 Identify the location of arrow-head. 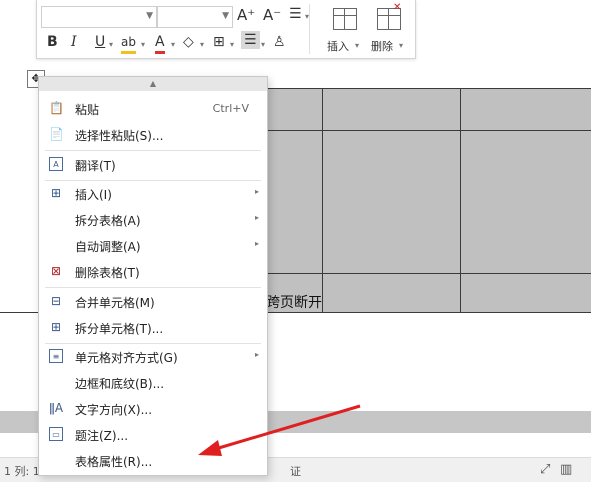
(210, 448).